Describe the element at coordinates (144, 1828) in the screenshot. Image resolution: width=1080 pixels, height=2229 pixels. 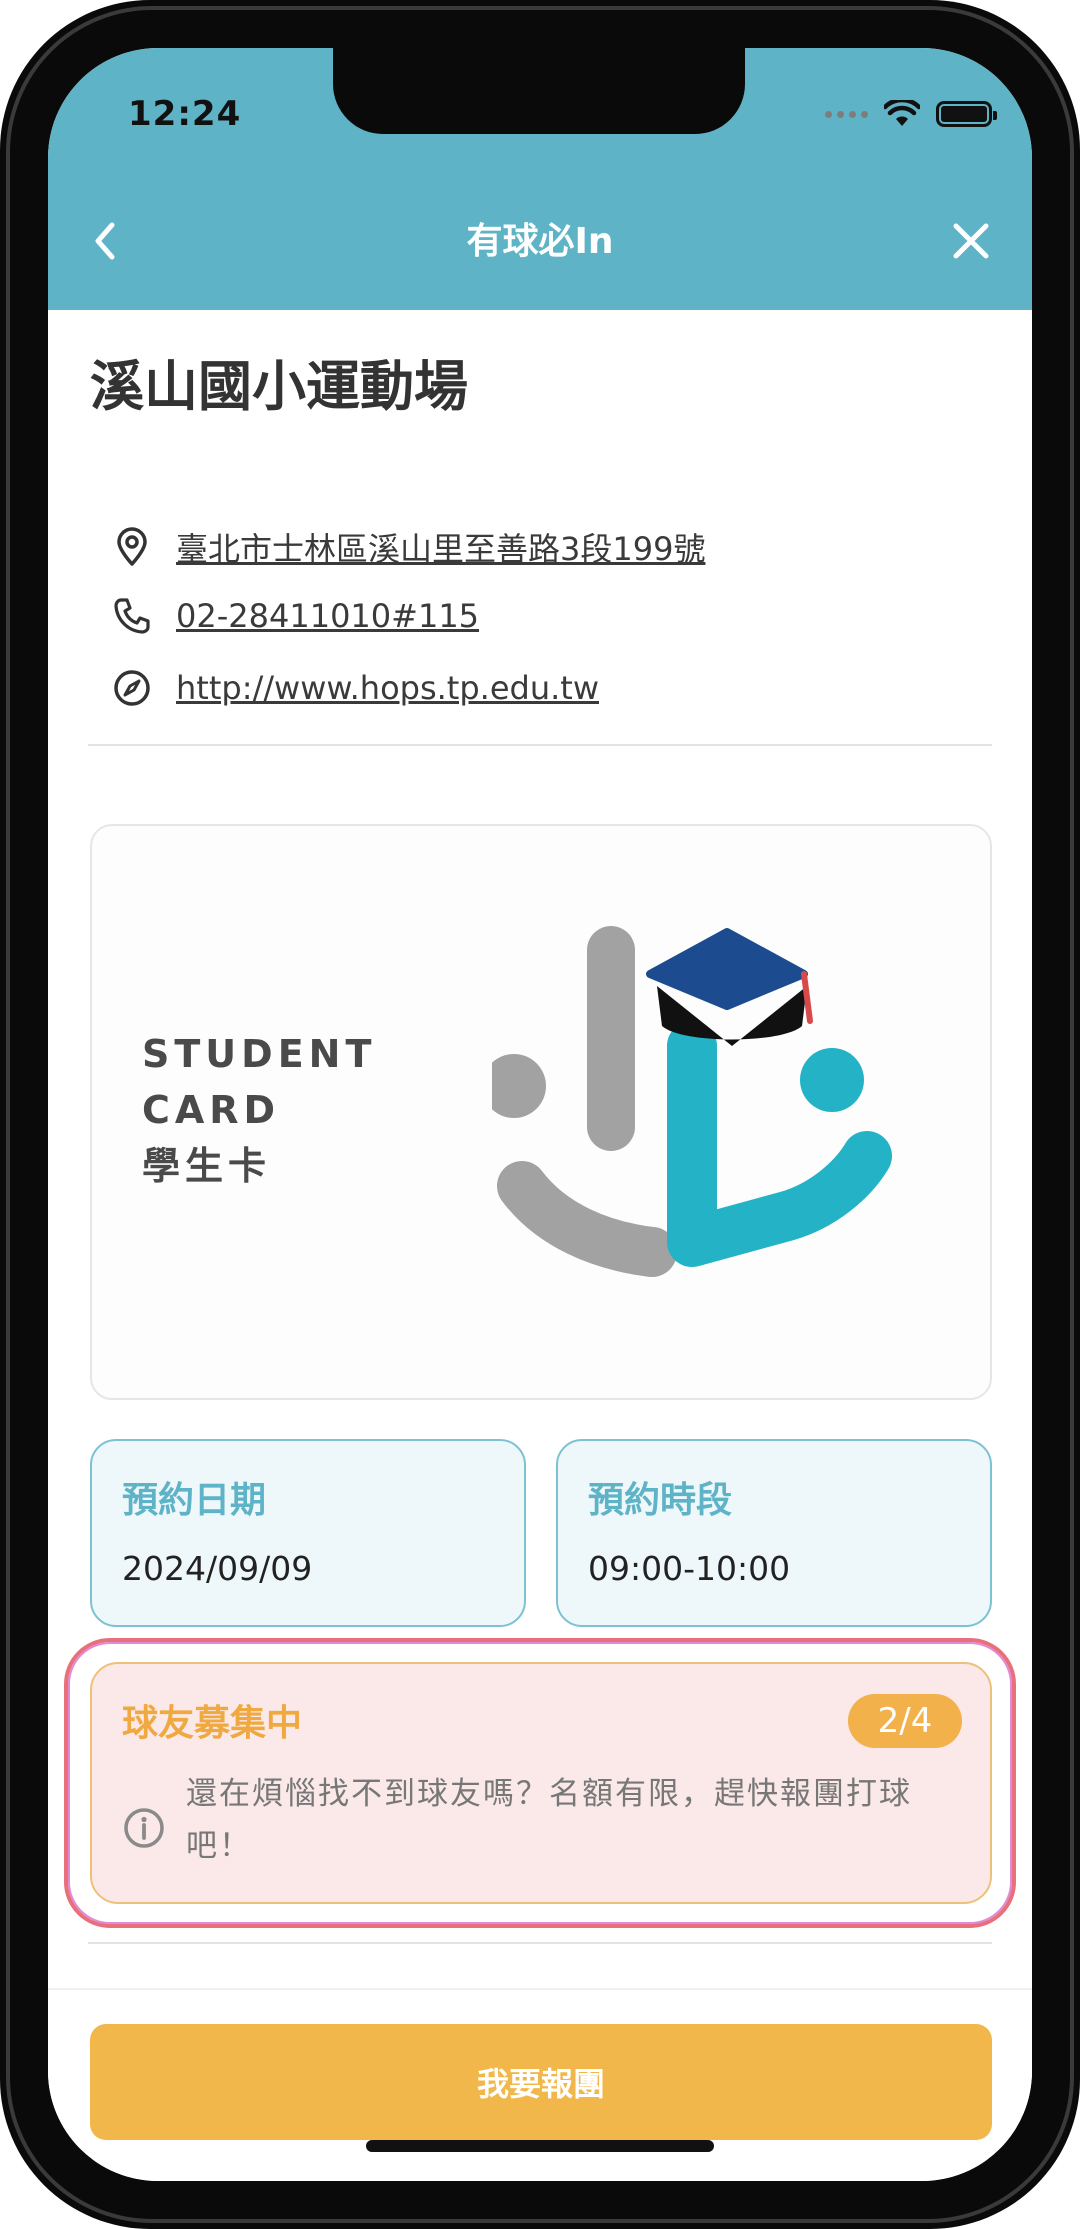
I see `info-icon` at that location.